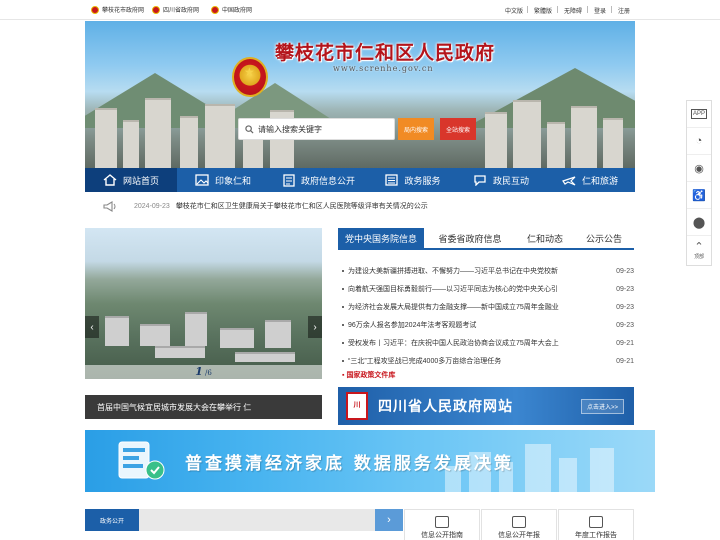 This screenshot has height=540, width=720. I want to click on sichuan-gov-banner: 川 四川省人民政府网站 点击进入>>, so click(486, 406).